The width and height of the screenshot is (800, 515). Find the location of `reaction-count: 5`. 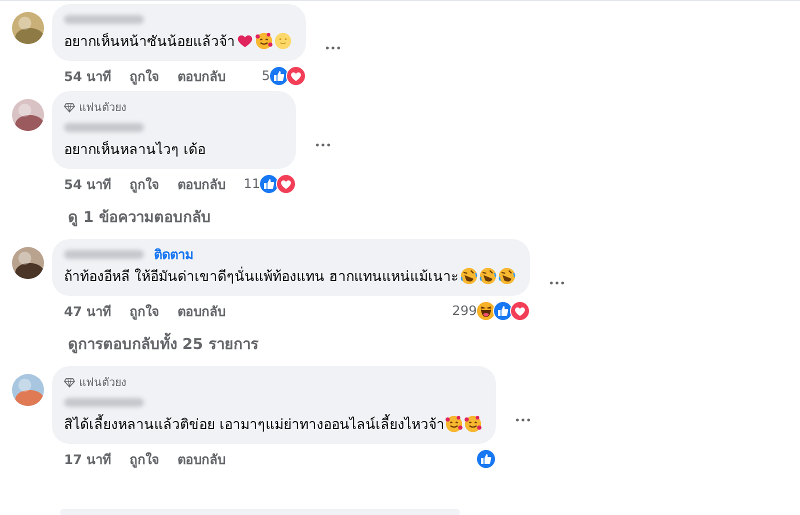

reaction-count: 5 is located at coordinates (266, 76).